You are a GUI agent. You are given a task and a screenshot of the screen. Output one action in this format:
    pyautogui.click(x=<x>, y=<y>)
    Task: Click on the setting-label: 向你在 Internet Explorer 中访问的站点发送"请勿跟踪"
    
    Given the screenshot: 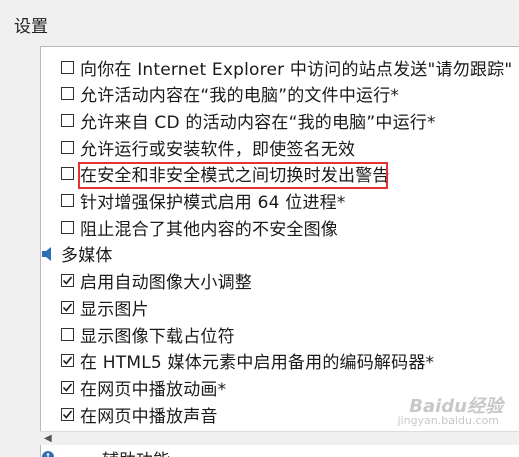 What is the action you would take?
    pyautogui.click(x=296, y=67)
    